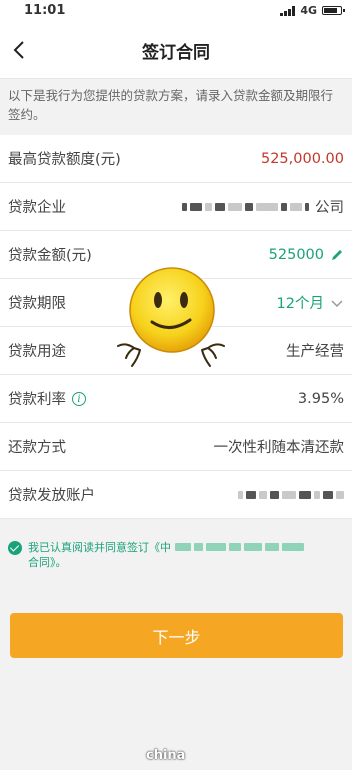  Describe the element at coordinates (333, 10) in the screenshot. I see `battery-icon` at that location.